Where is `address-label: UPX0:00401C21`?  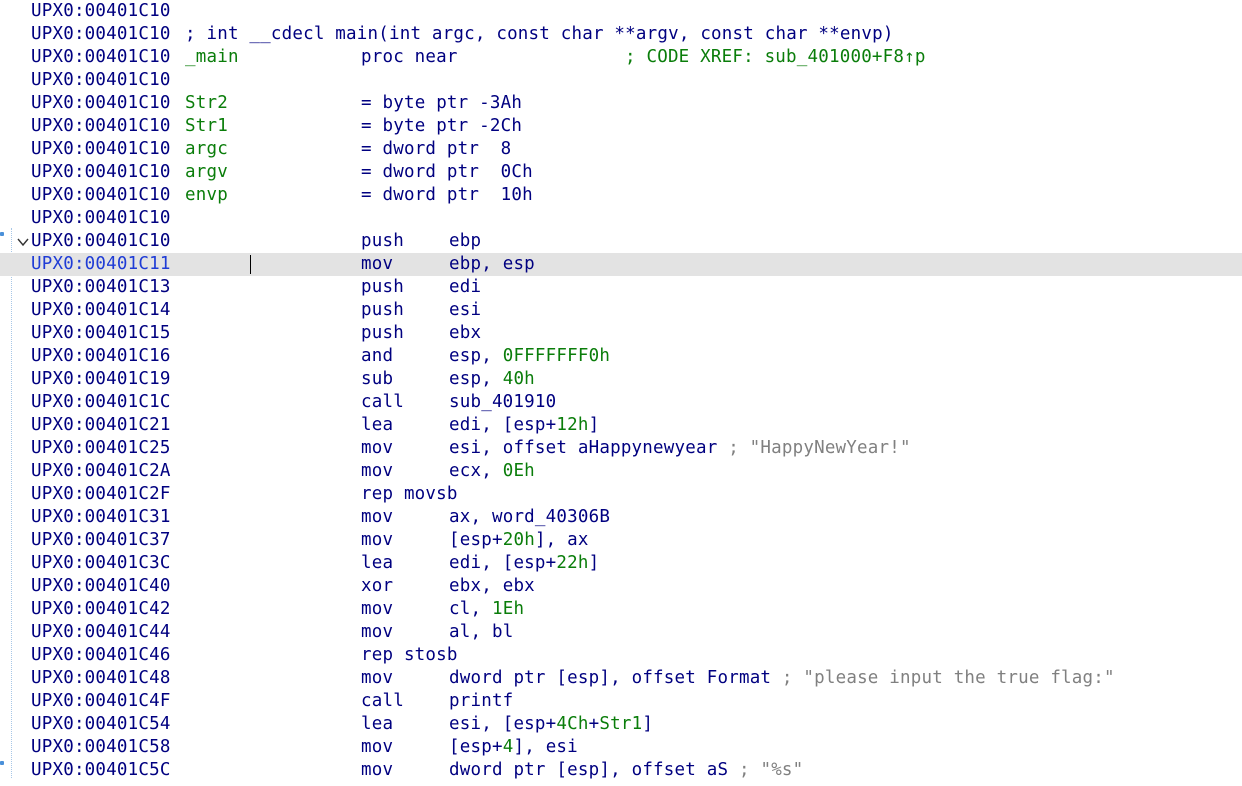 address-label: UPX0:00401C21 is located at coordinates (101, 425).